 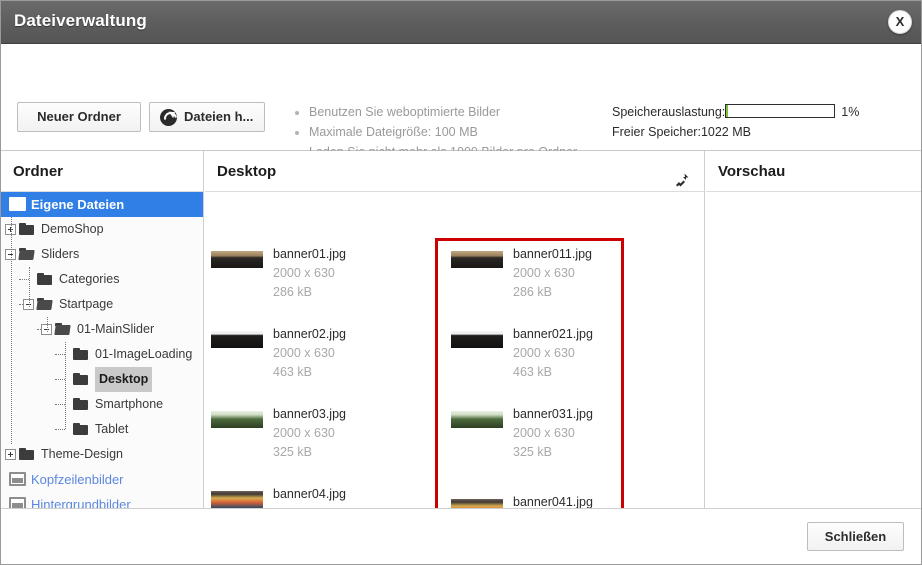 I want to click on sidebar-item-label: Categories, so click(x=89, y=279).